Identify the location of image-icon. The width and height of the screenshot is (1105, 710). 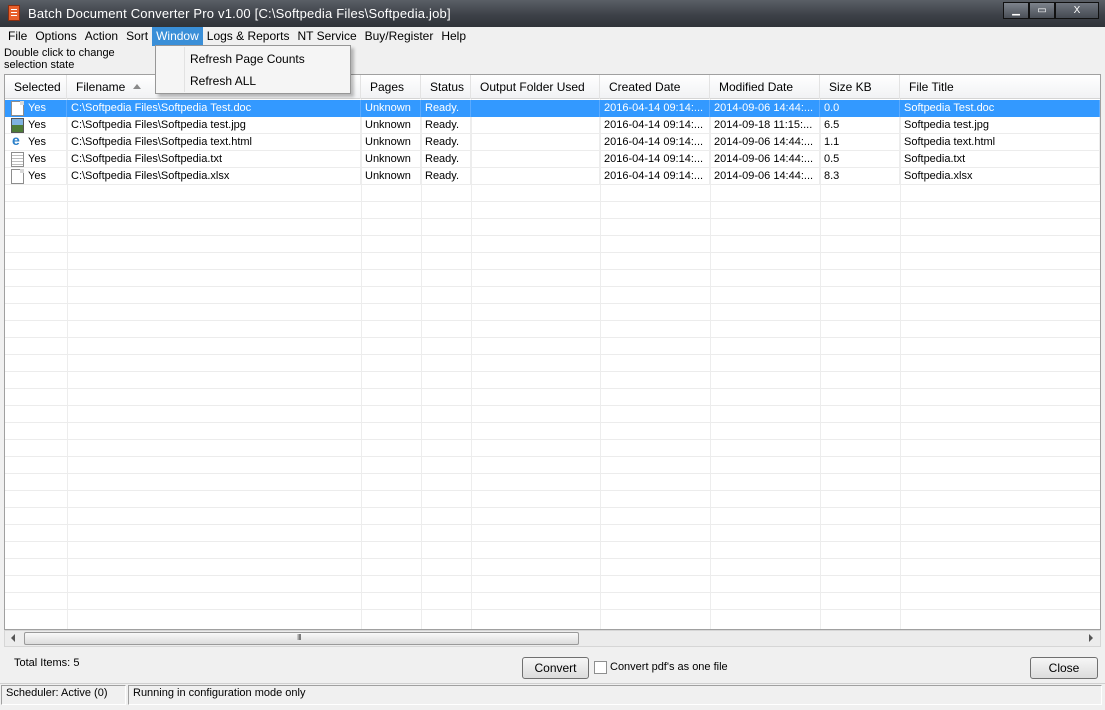
(17, 125).